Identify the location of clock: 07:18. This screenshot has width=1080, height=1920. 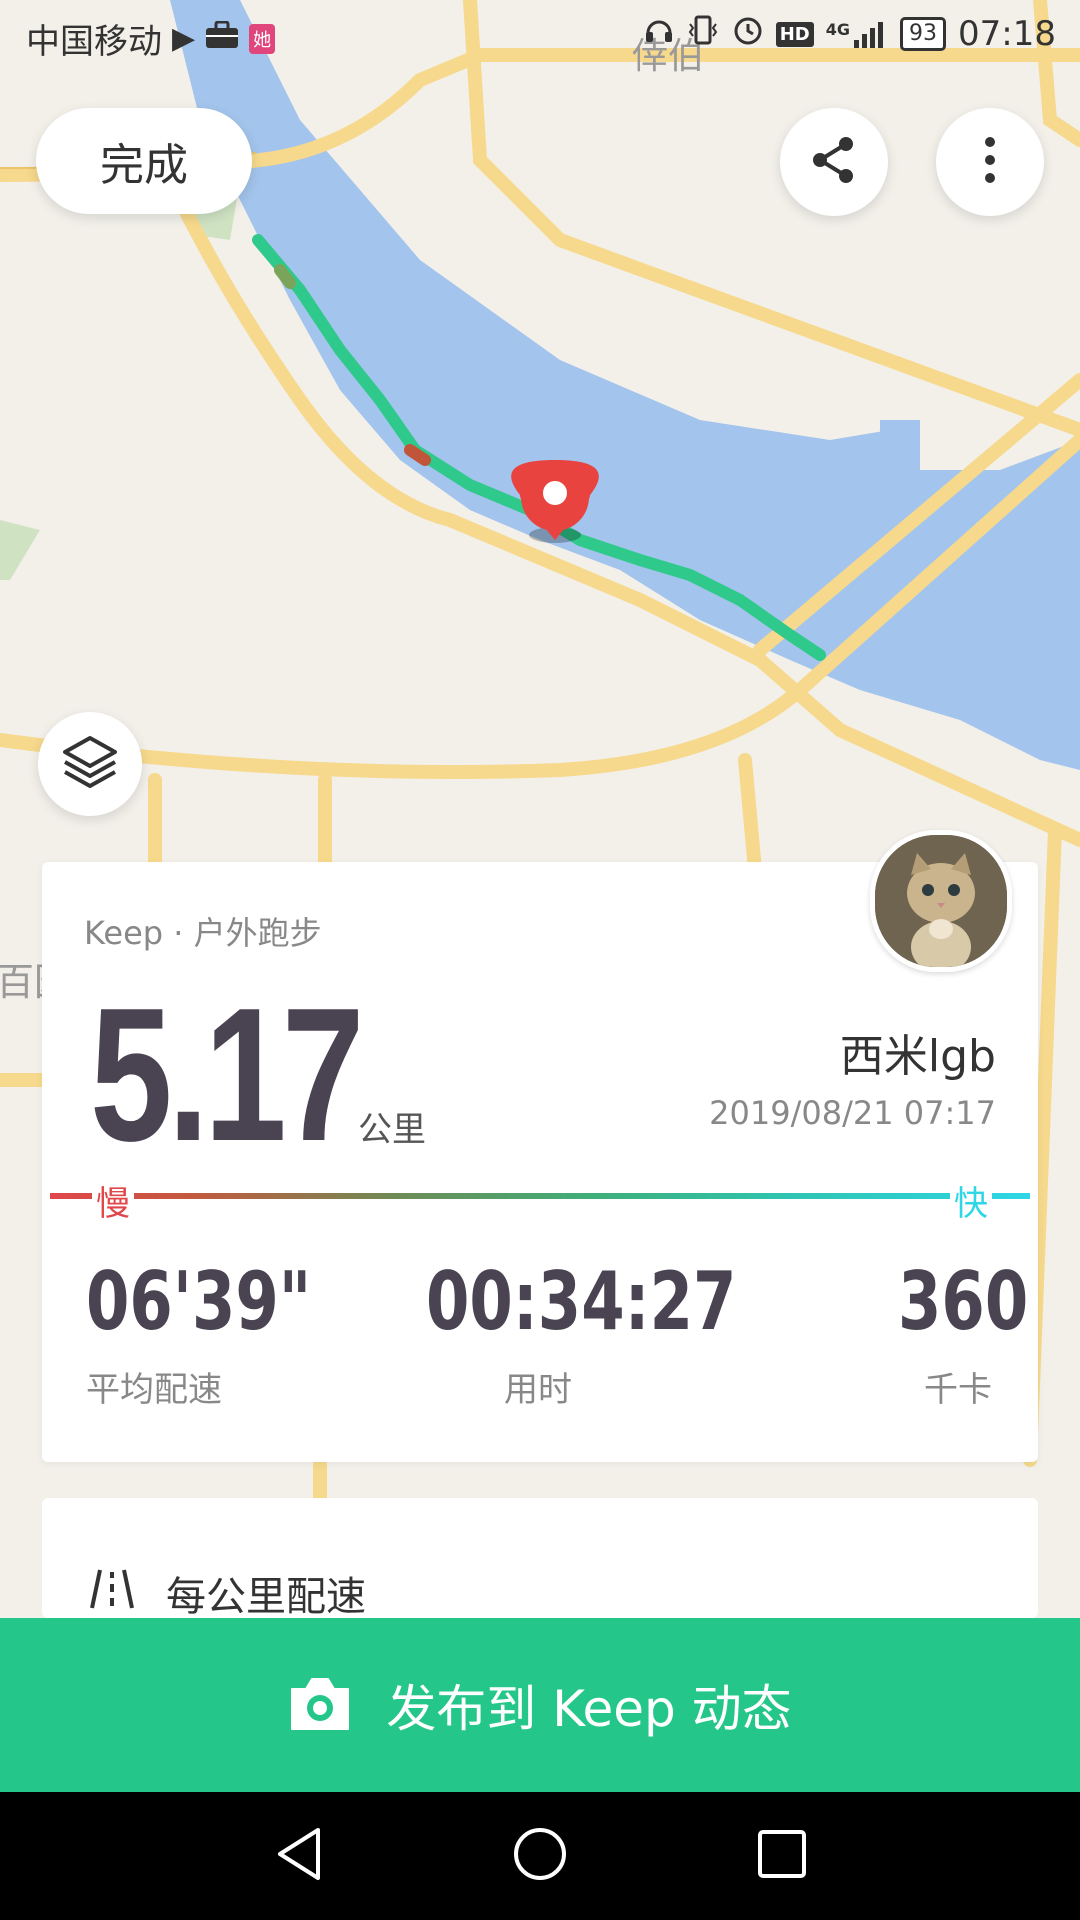
(1007, 34).